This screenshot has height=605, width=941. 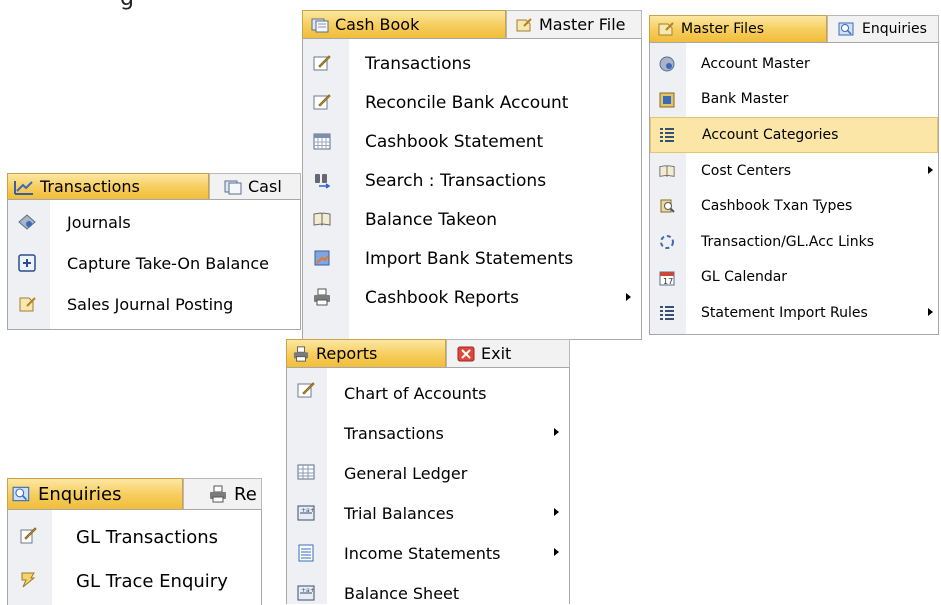 I want to click on menu-item-sales-journal-posting: Sales Journal Posting, so click(x=154, y=304).